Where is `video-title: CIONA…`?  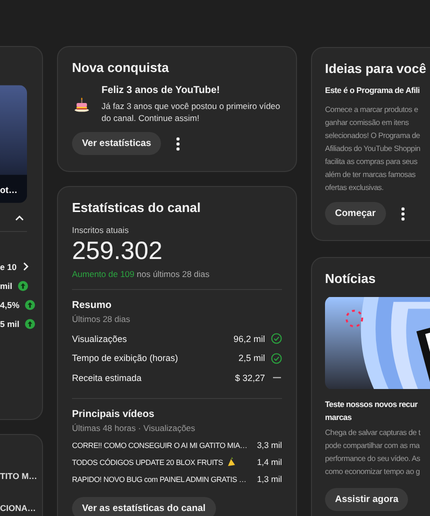 video-title: CIONA… is located at coordinates (18, 508).